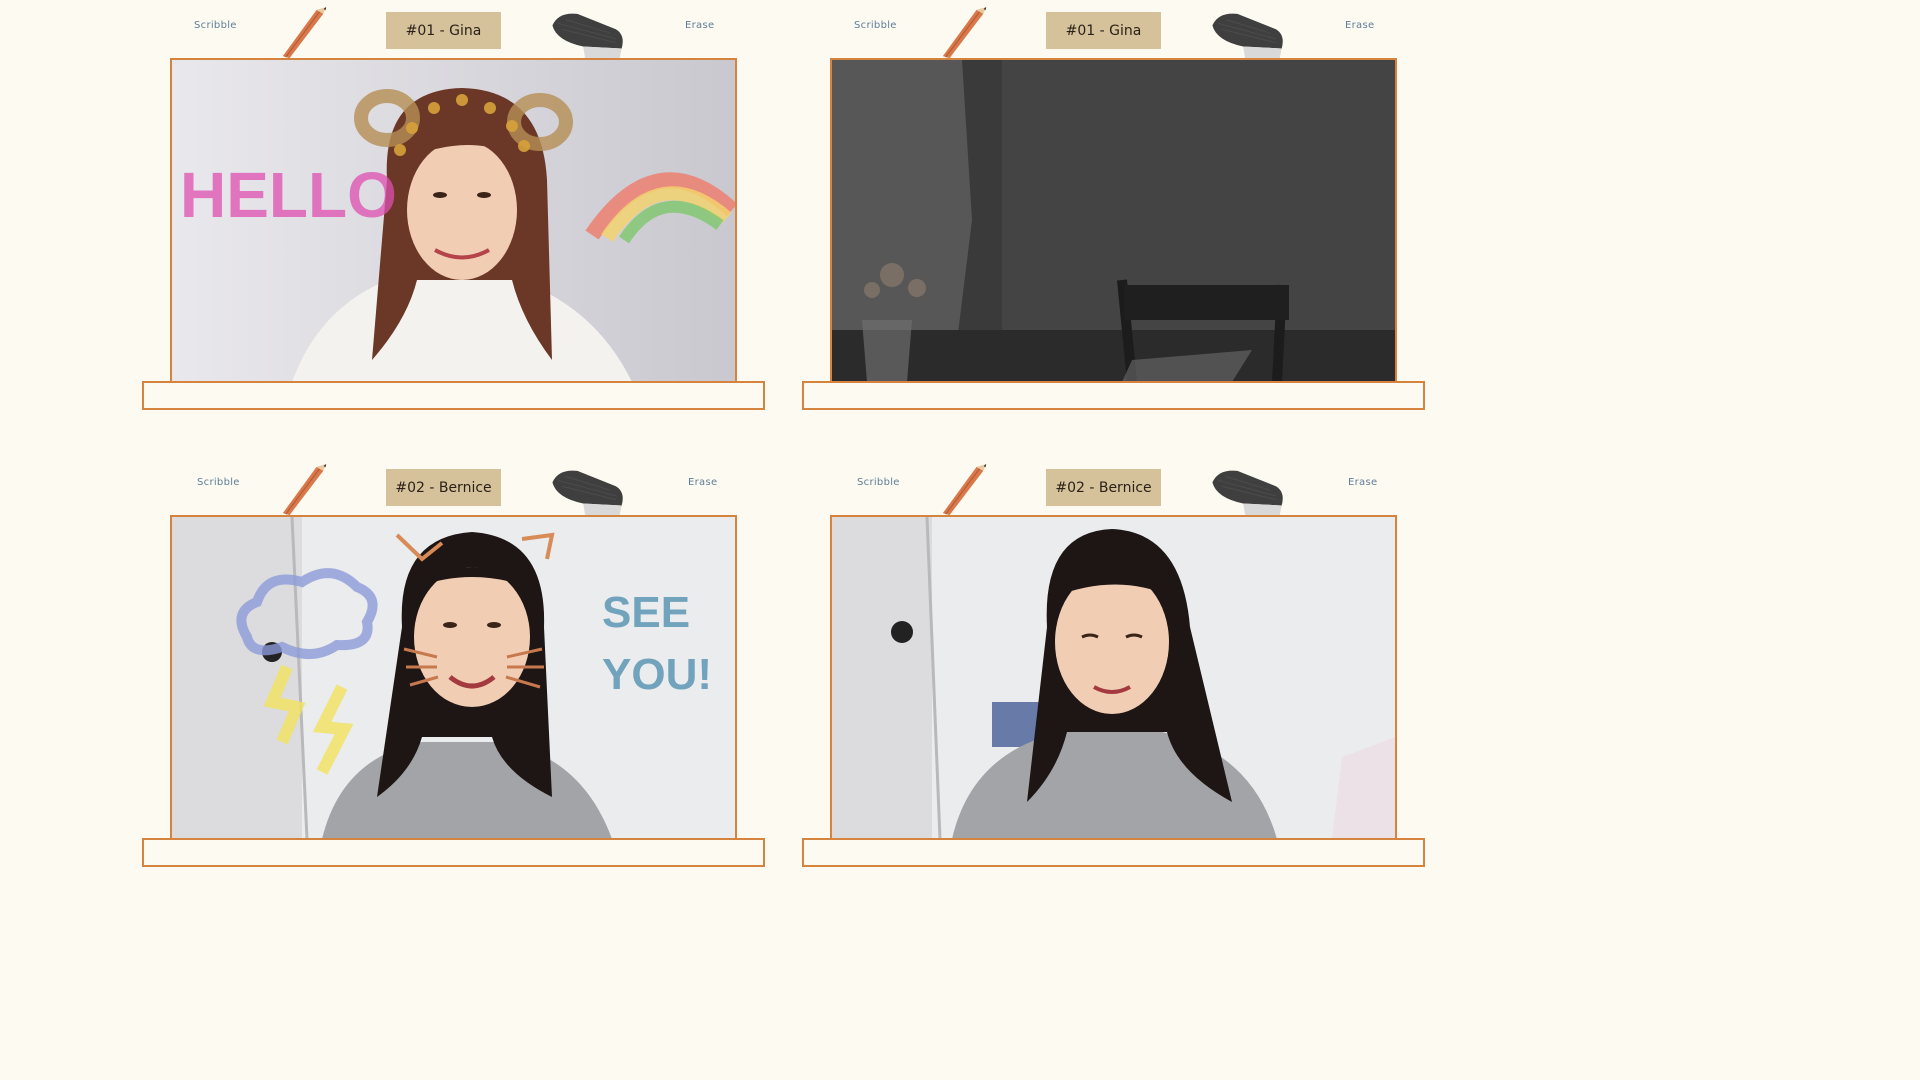 The width and height of the screenshot is (1920, 1080). What do you see at coordinates (453, 678) in the screenshot?
I see `video-feed: SEE YOU!` at bounding box center [453, 678].